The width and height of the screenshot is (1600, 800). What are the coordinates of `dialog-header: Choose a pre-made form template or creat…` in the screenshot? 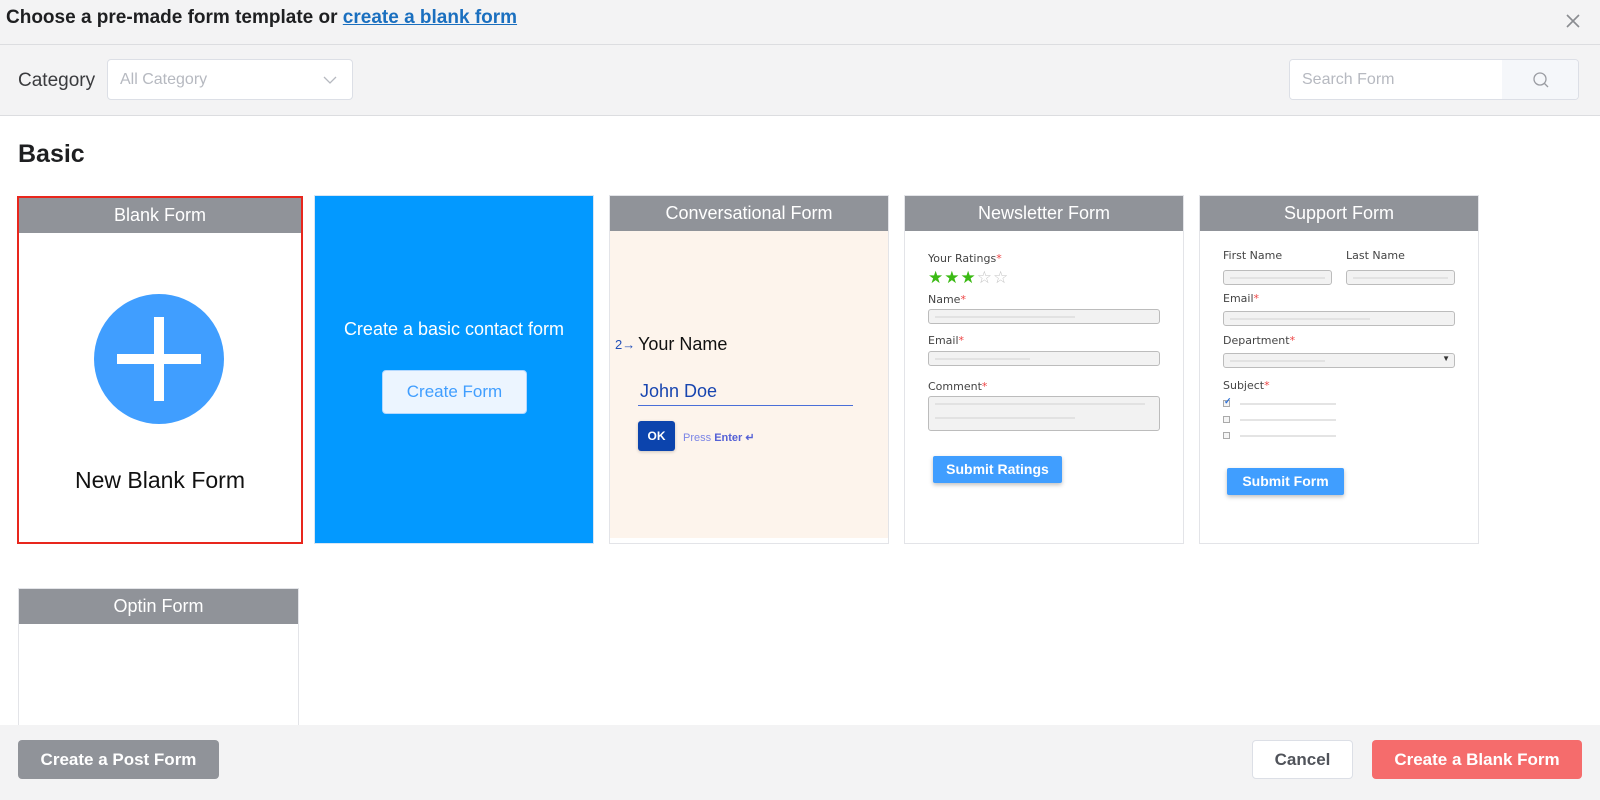 It's located at (800, 22).